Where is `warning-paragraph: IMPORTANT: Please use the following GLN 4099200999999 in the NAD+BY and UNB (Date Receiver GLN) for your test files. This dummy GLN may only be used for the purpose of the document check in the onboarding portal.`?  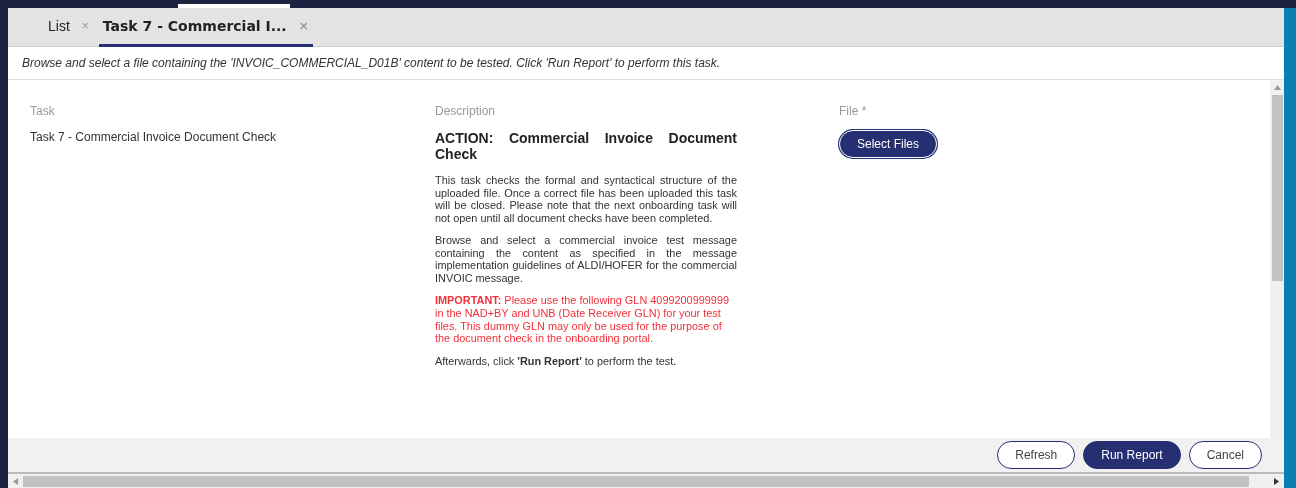 warning-paragraph: IMPORTANT: Please use the following GLN 4099200999999 in the NAD+BY and UNB (Date Receiver GLN) for your test files. This dummy GLN may only be used for the purpose of the document check in the onboarding portal. is located at coordinates (582, 319).